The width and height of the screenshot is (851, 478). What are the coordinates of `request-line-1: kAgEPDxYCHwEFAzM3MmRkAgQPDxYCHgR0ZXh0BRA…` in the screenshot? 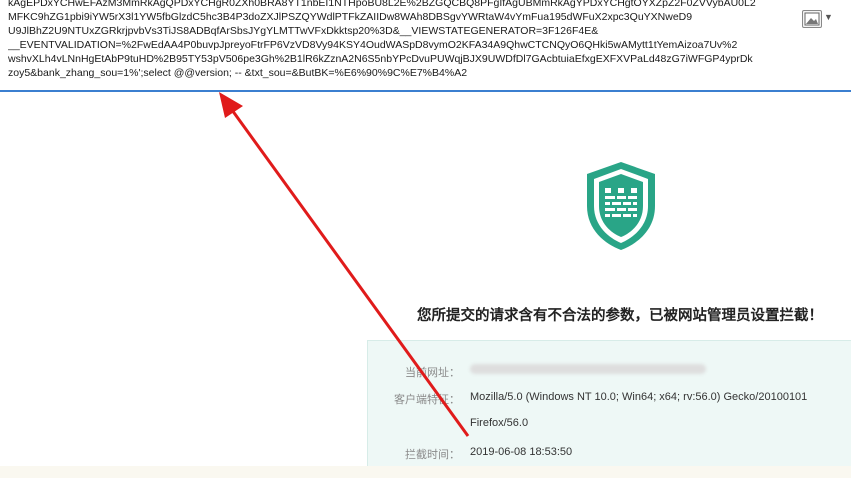 It's located at (382, 4).